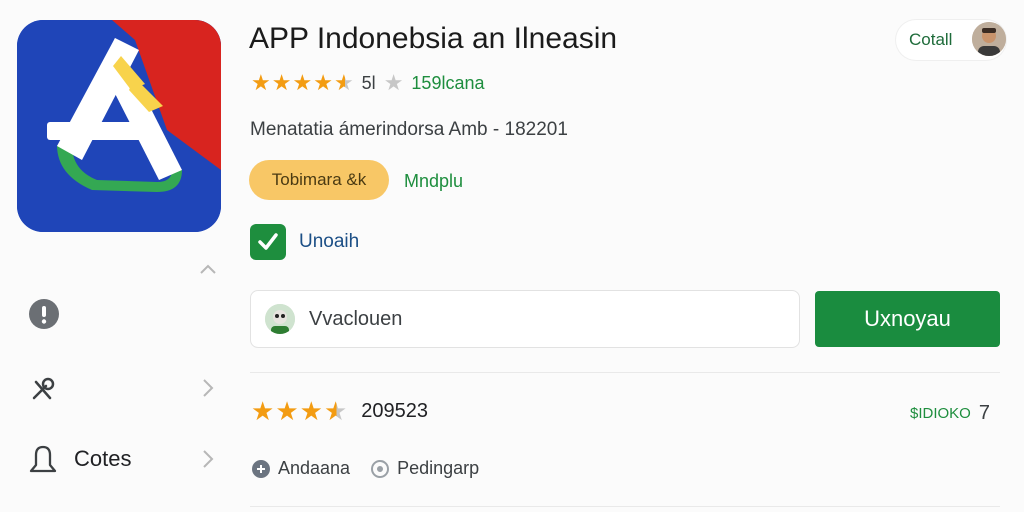 This screenshot has height=512, width=1024. I want to click on rating-stars: ★ ★ ★ ★ ★, so click(302, 83).